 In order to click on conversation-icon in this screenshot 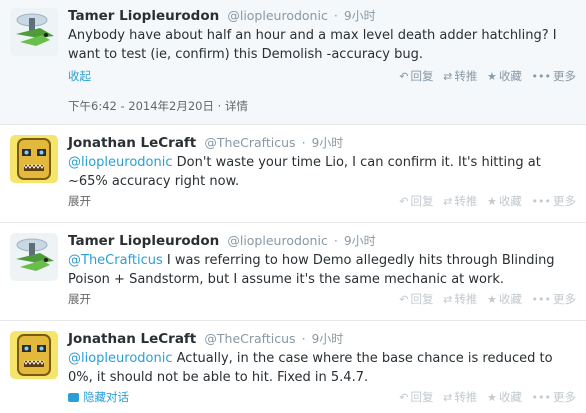, I will do `click(73, 397)`.